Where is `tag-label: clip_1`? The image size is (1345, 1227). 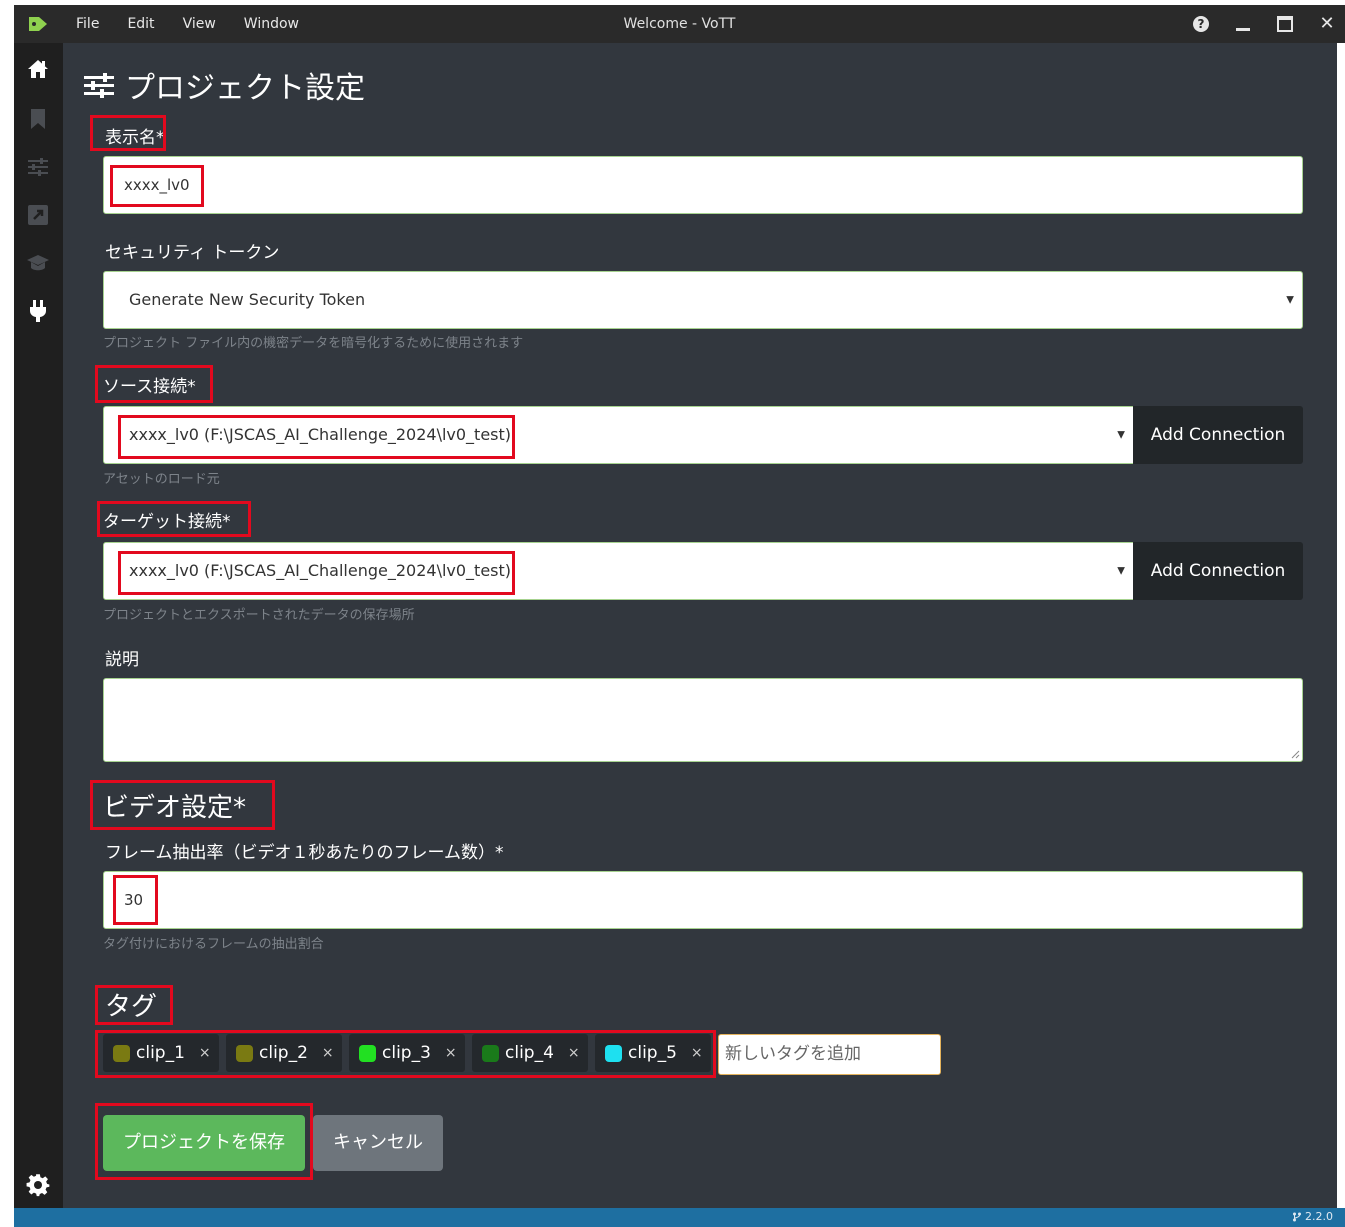
tag-label: clip_1 is located at coordinates (160, 1053).